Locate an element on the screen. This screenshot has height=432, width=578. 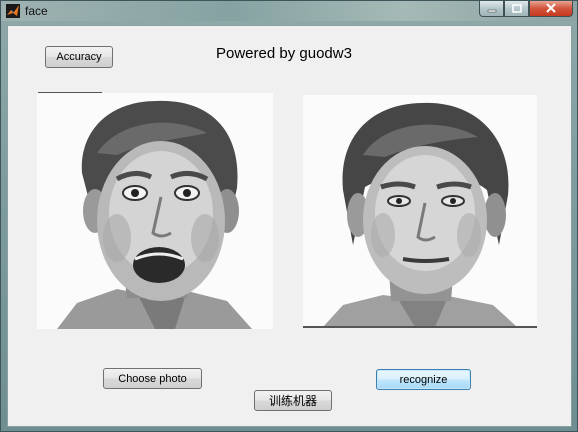
maximize-button is located at coordinates (516, 9).